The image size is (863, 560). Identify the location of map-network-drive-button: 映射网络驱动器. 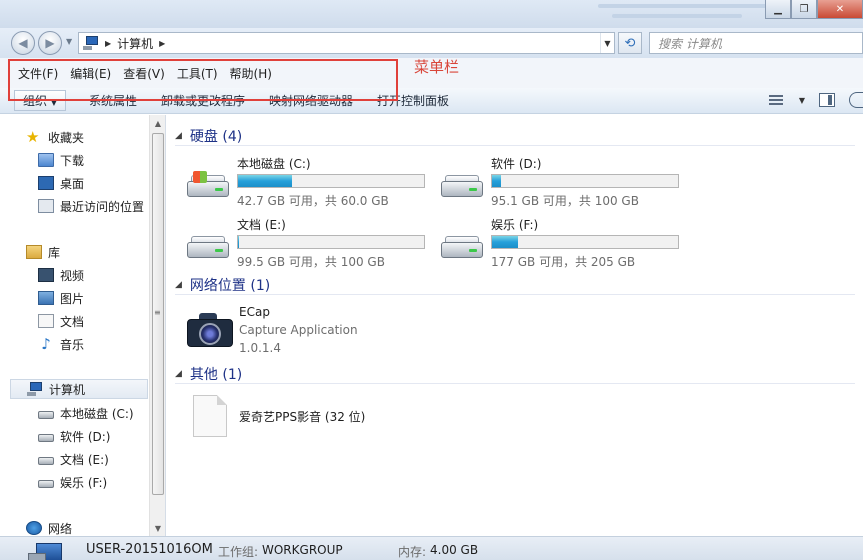
(314, 100).